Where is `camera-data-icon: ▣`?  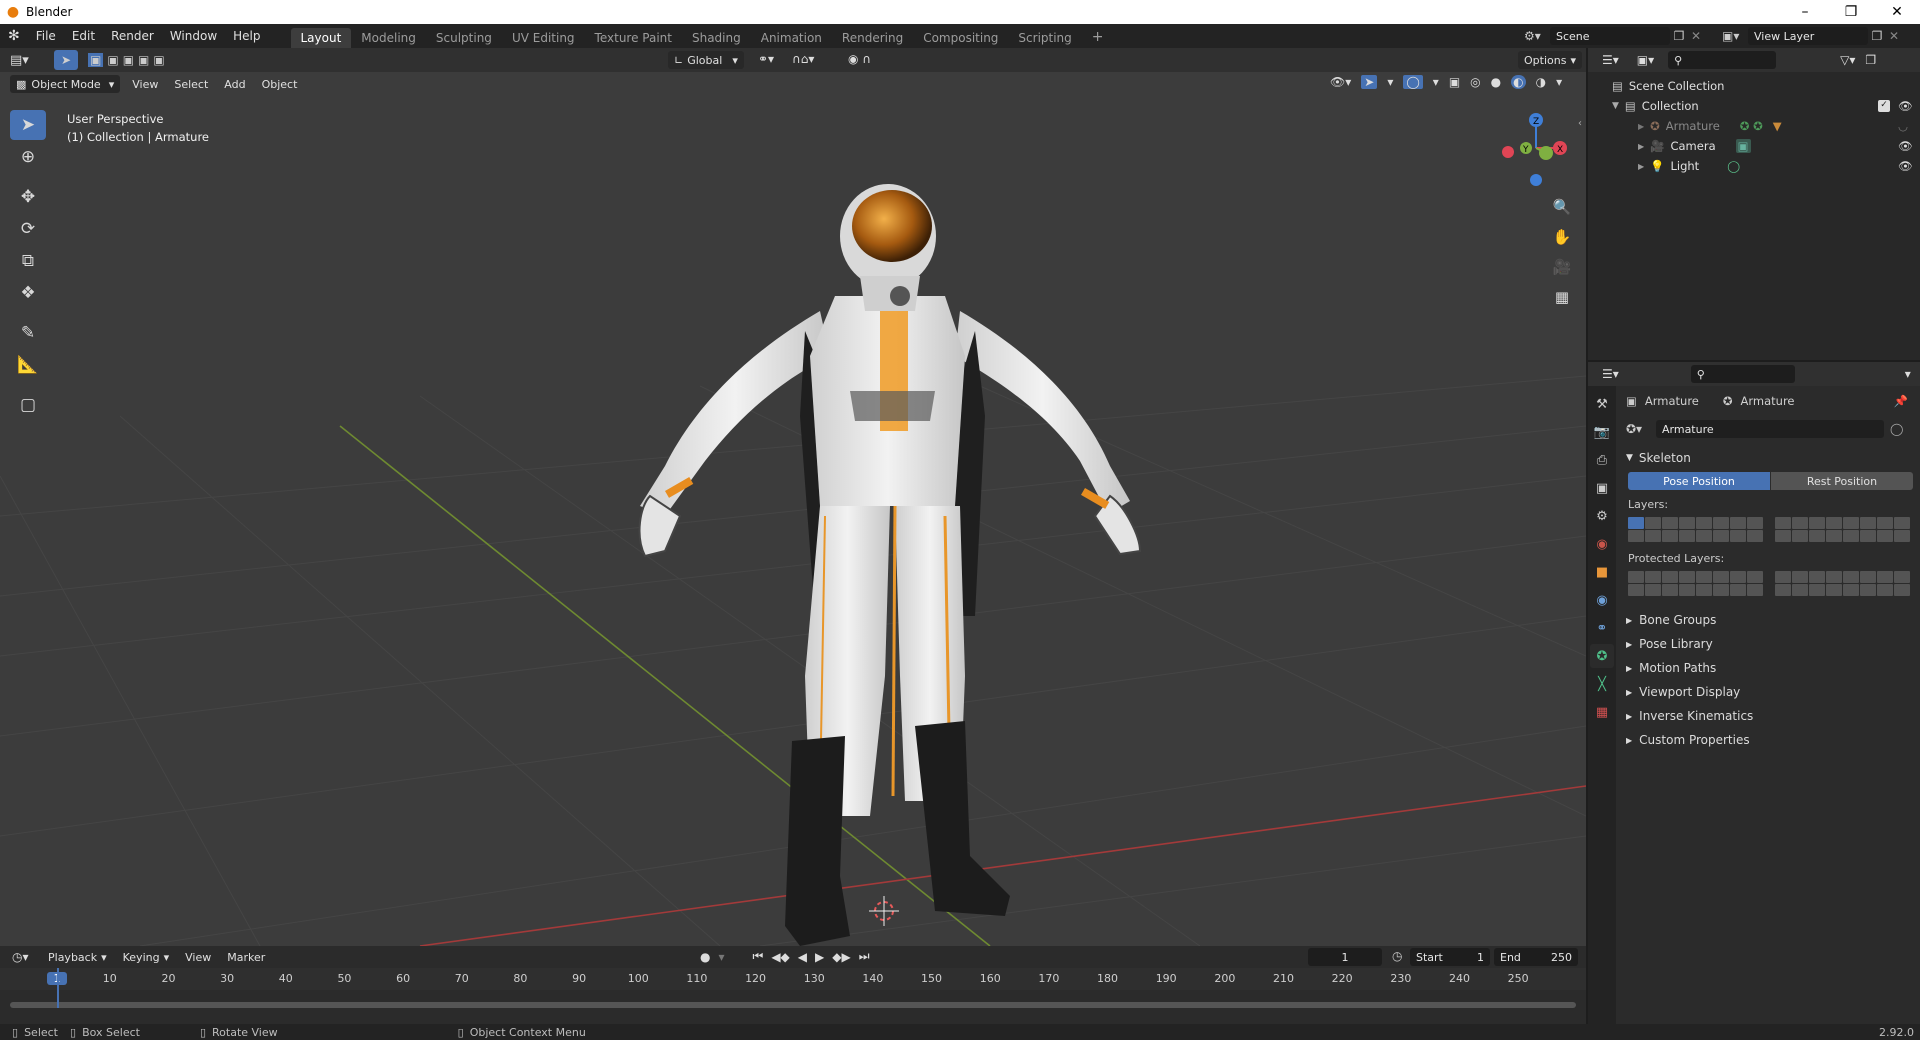 camera-data-icon: ▣ is located at coordinates (1743, 146).